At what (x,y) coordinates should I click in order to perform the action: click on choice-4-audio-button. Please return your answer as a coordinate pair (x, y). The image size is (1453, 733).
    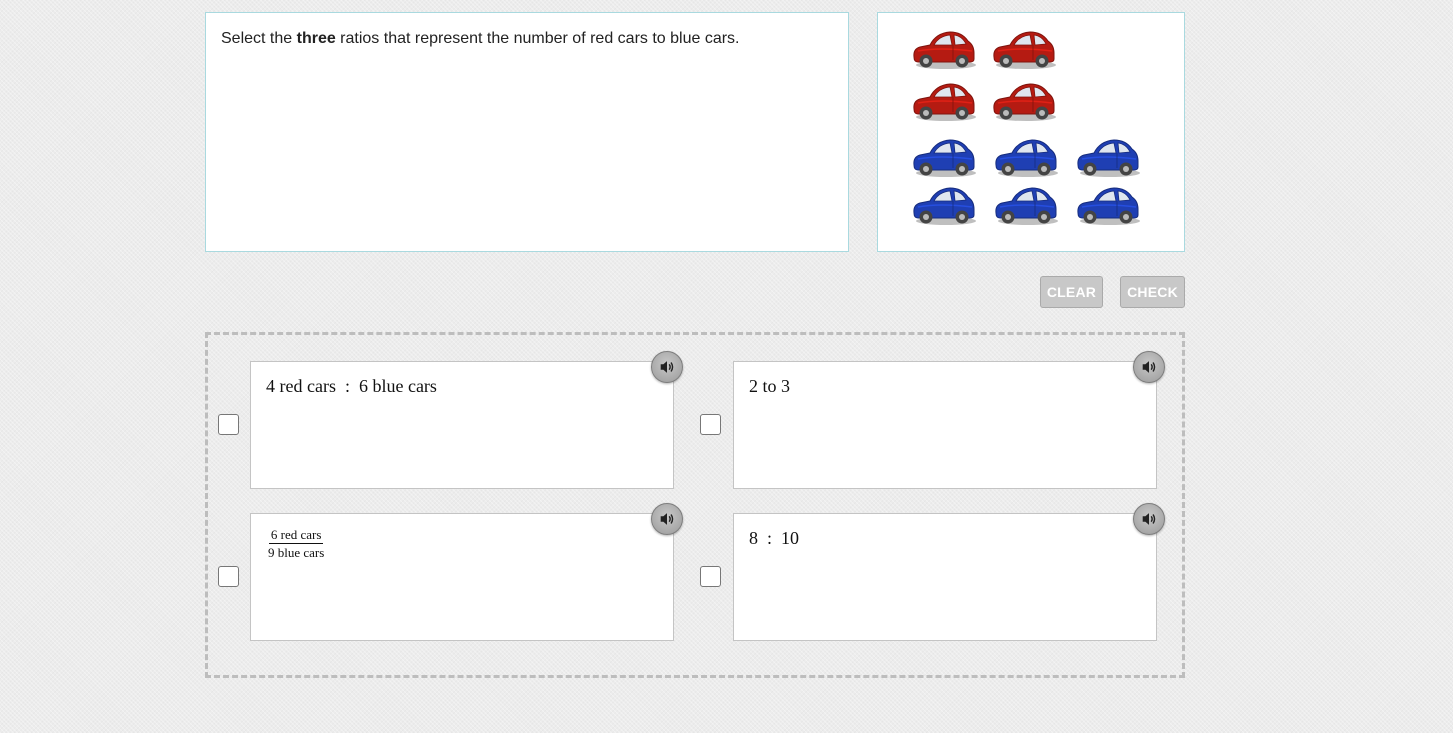
    Looking at the image, I should click on (1149, 519).